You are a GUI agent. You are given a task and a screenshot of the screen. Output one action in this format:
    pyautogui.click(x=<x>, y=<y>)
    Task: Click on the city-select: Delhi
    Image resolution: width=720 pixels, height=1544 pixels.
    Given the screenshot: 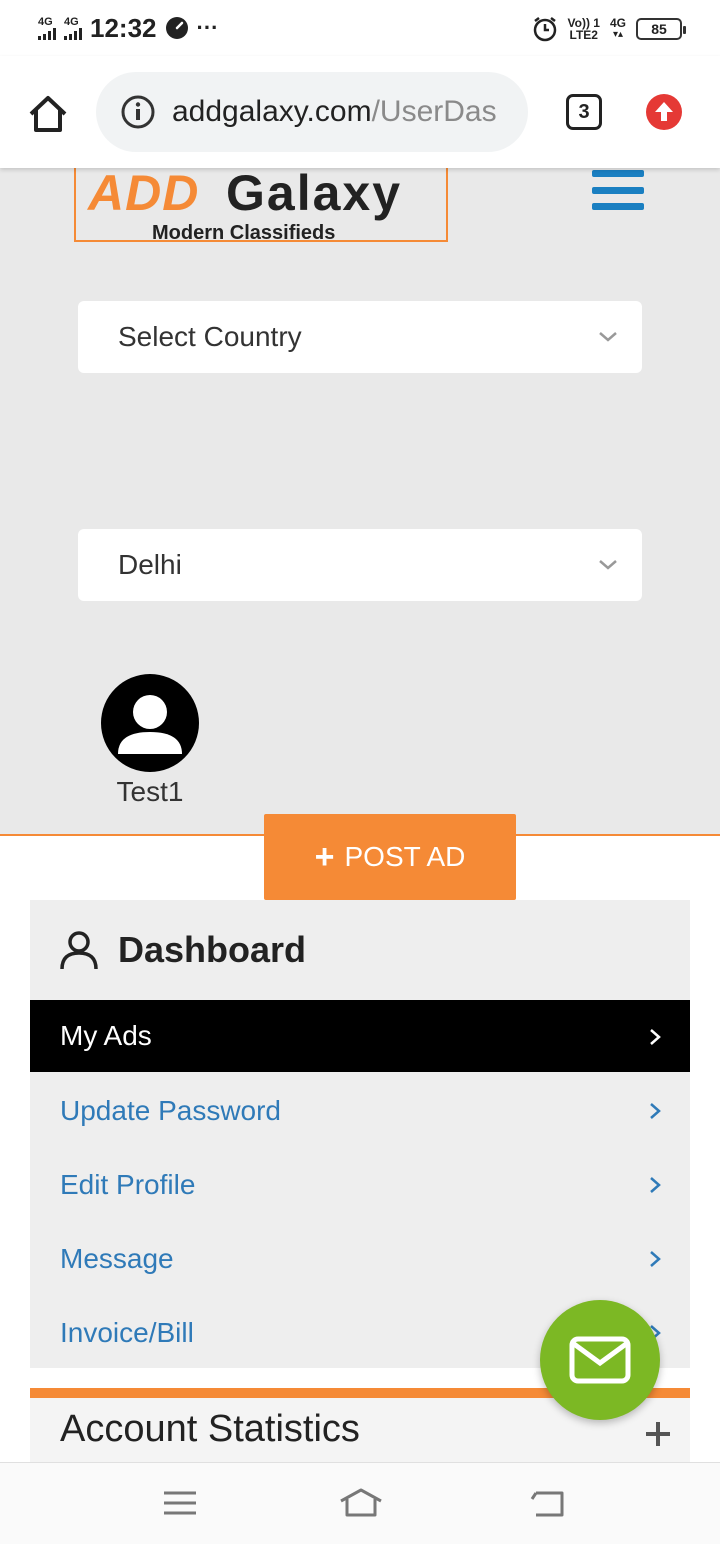 What is the action you would take?
    pyautogui.click(x=360, y=565)
    